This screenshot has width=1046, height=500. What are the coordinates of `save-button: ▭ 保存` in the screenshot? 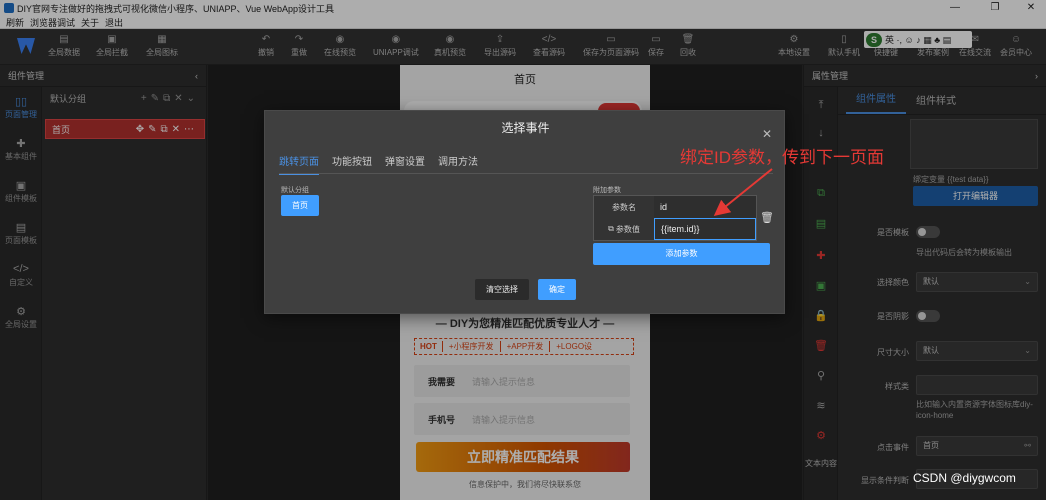 It's located at (656, 45).